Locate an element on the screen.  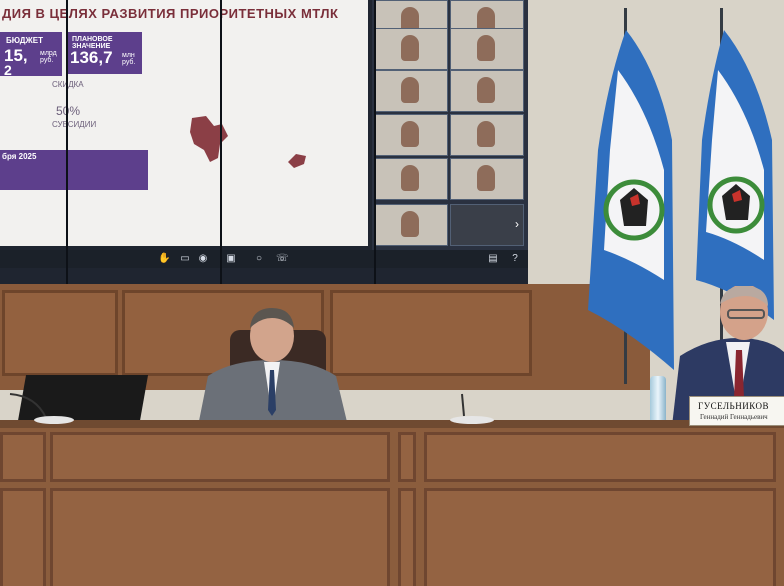
microphone-center is located at coordinates (472, 408).